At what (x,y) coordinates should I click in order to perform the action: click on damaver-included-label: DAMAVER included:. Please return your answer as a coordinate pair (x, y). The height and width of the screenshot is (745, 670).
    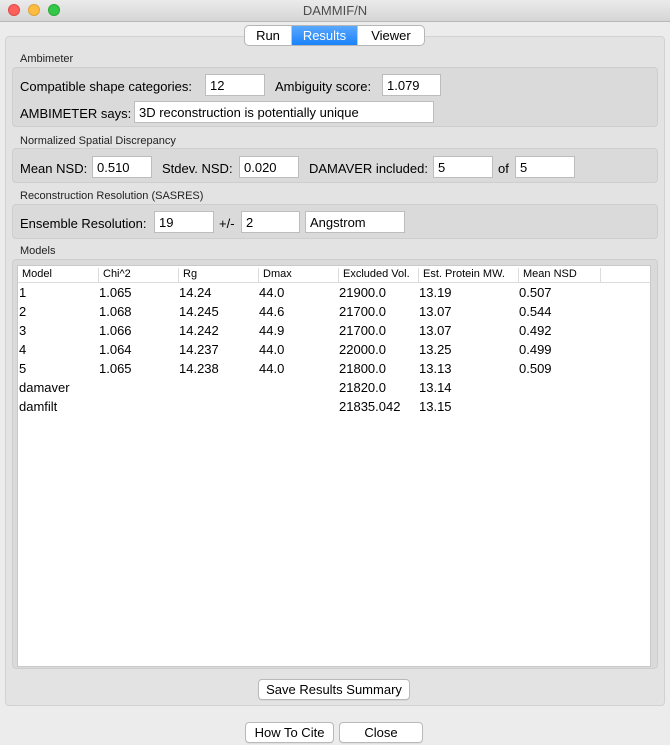
    Looking at the image, I should click on (368, 168).